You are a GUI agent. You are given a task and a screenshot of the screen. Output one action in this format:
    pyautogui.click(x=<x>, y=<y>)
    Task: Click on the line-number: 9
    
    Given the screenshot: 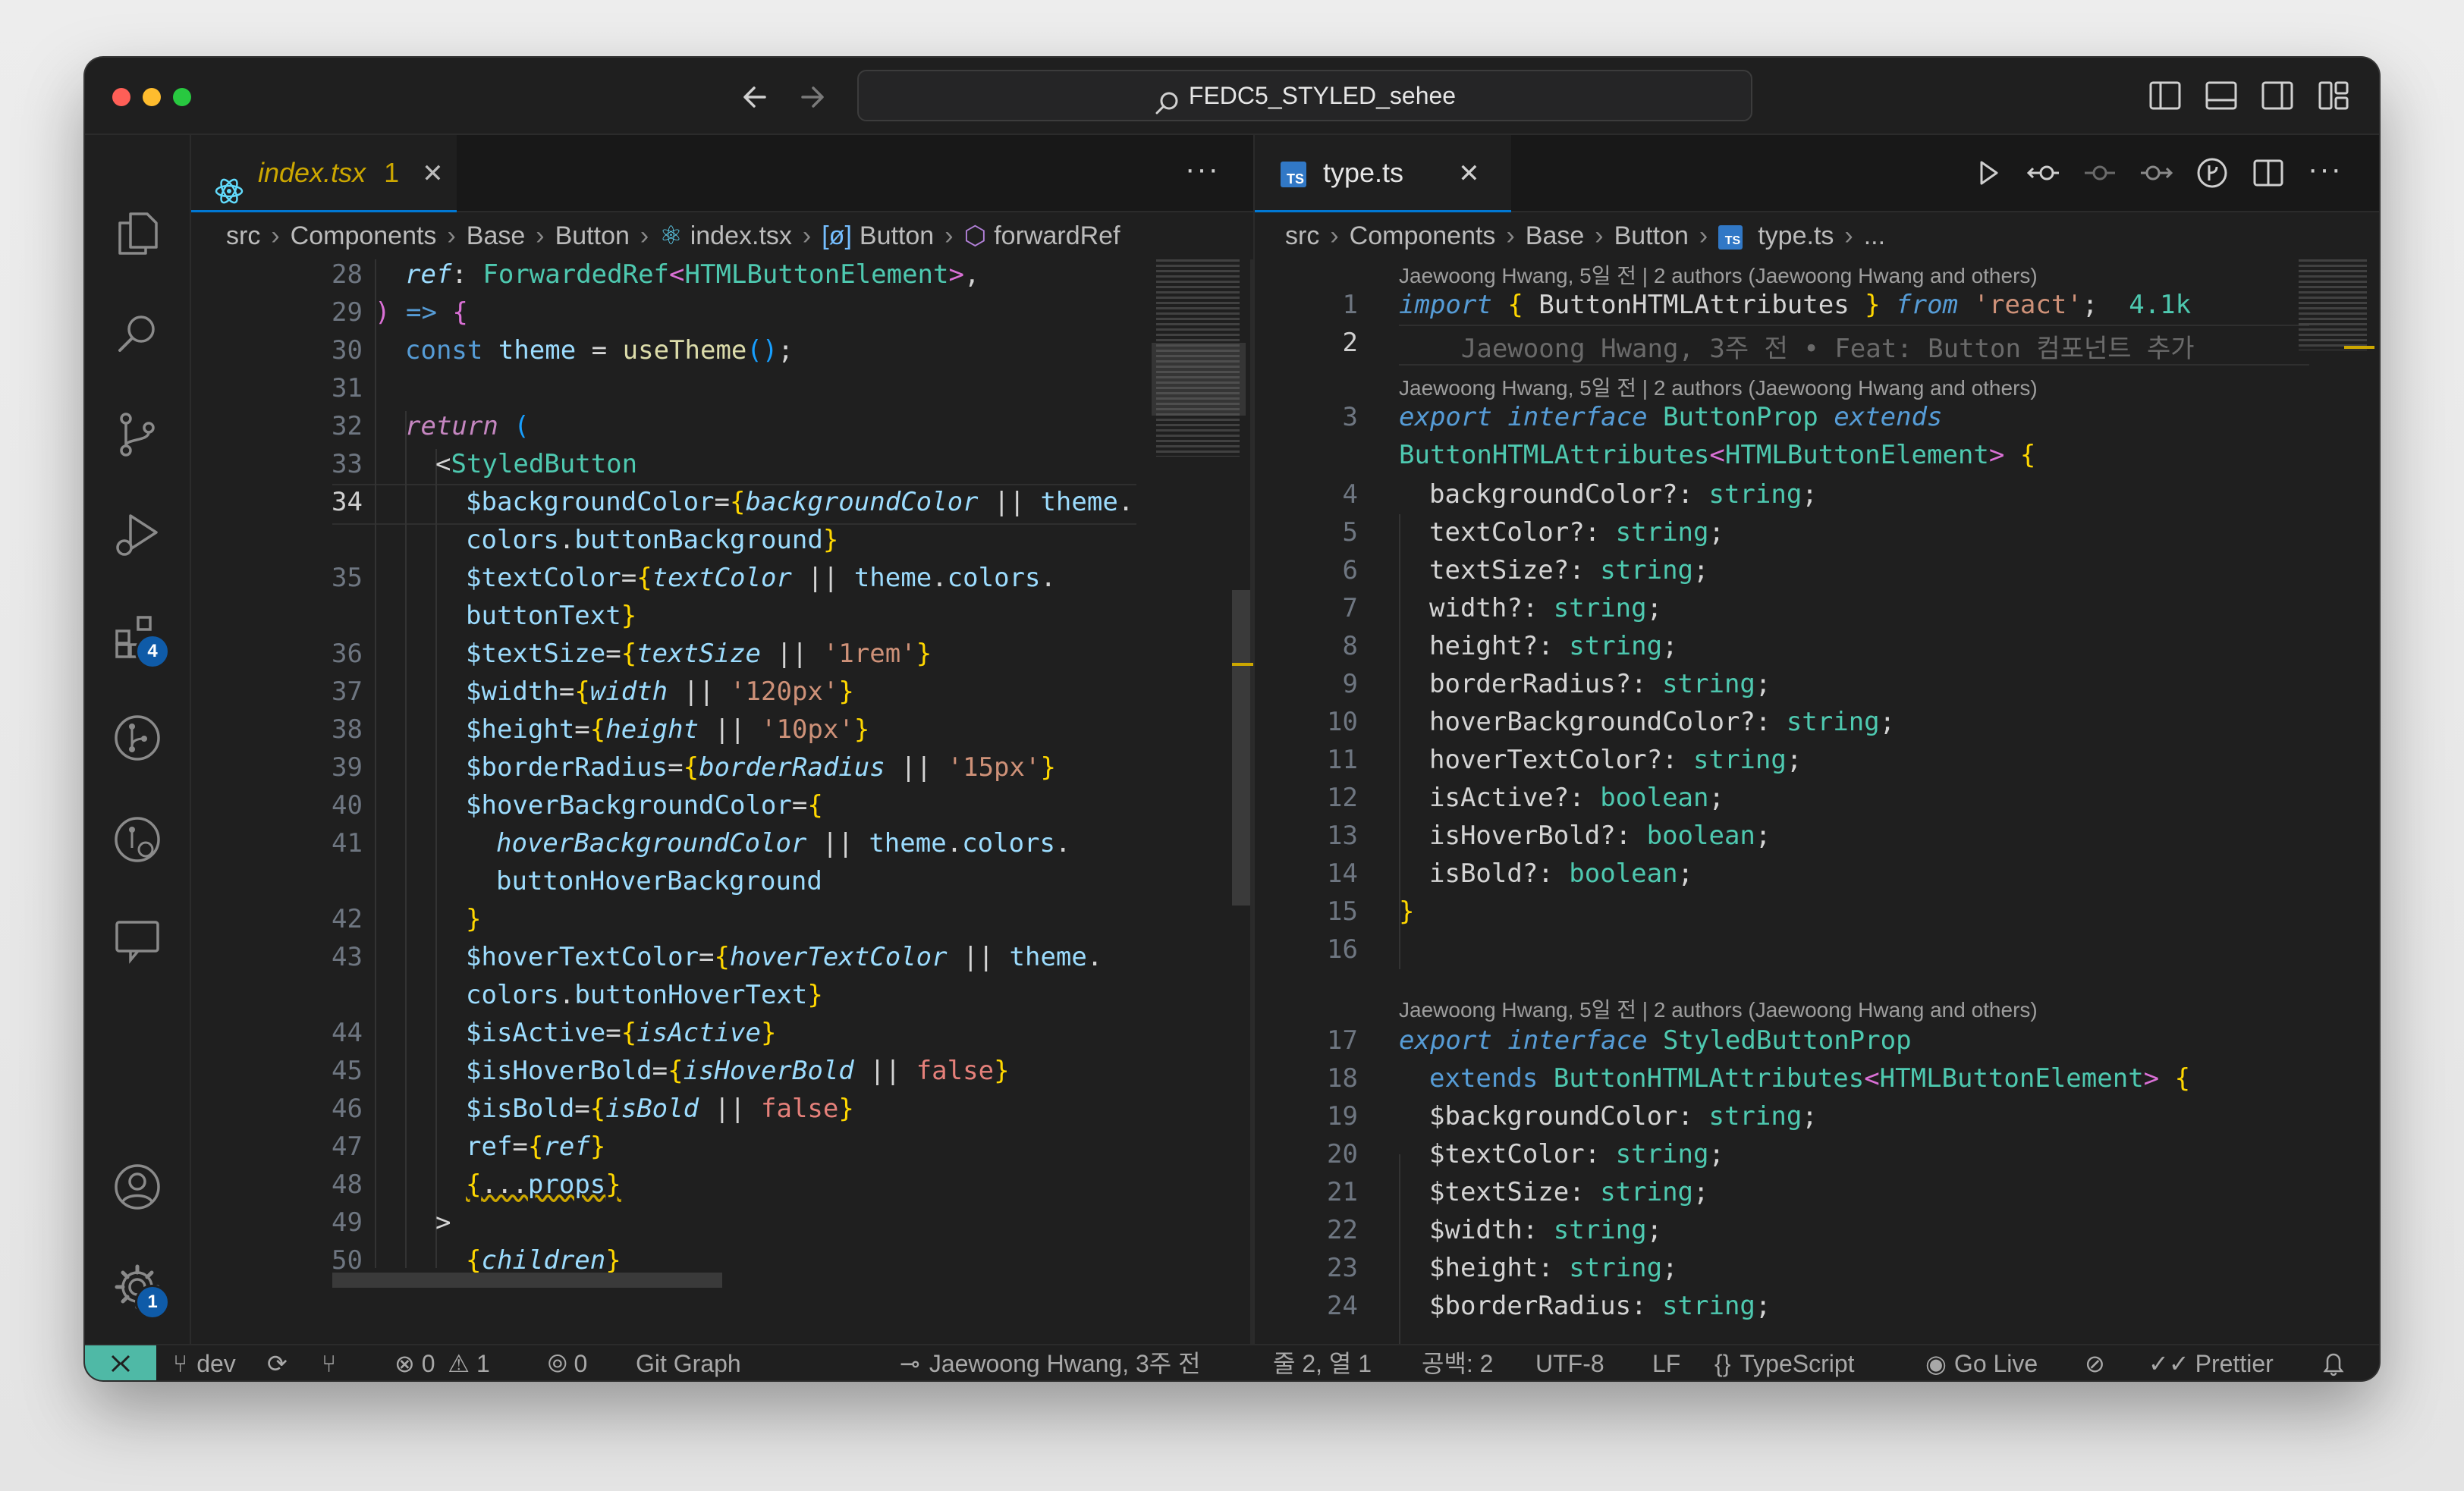 What is the action you would take?
    pyautogui.click(x=1350, y=684)
    